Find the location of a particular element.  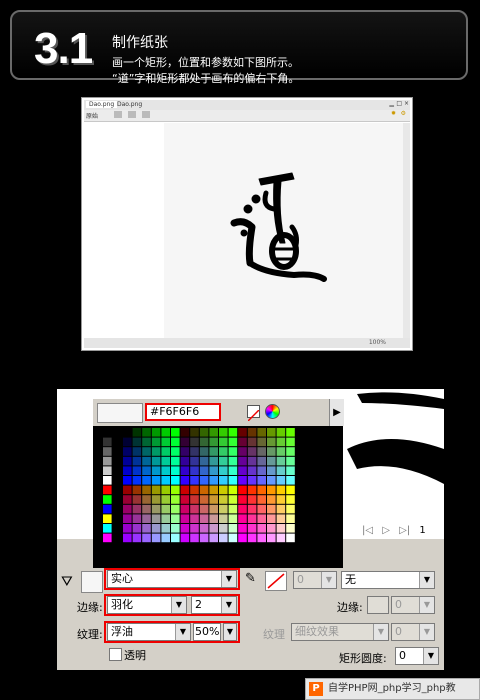

close-icon: × is located at coordinates (406, 103).